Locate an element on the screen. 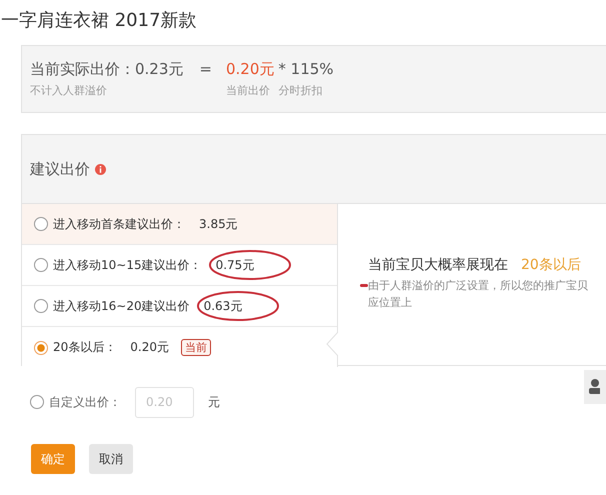 Image resolution: width=606 pixels, height=495 pixels. option-label: 20条以后： is located at coordinates (84, 347).